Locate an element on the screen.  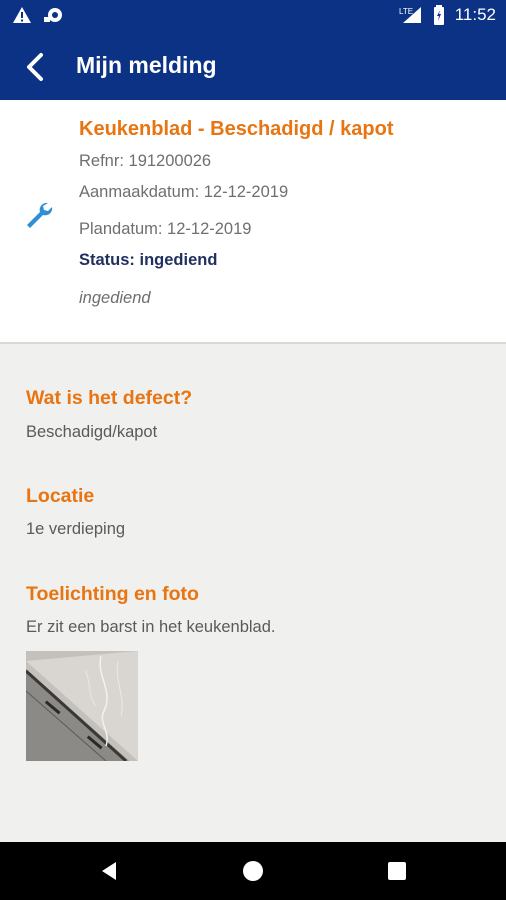
warning-icon is located at coordinates (22, 15).